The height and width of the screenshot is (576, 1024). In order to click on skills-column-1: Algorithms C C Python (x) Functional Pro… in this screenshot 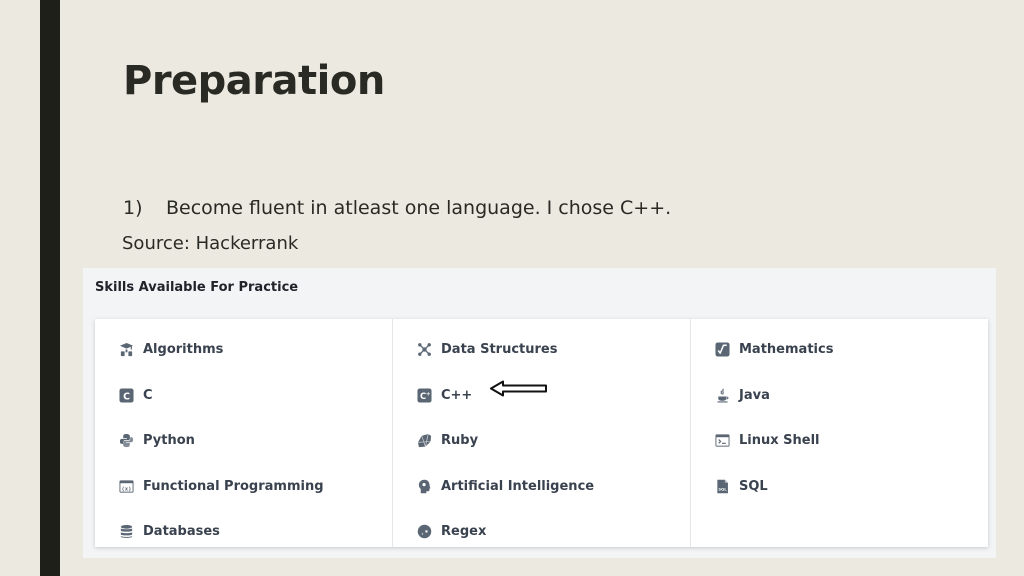, I will do `click(244, 433)`.